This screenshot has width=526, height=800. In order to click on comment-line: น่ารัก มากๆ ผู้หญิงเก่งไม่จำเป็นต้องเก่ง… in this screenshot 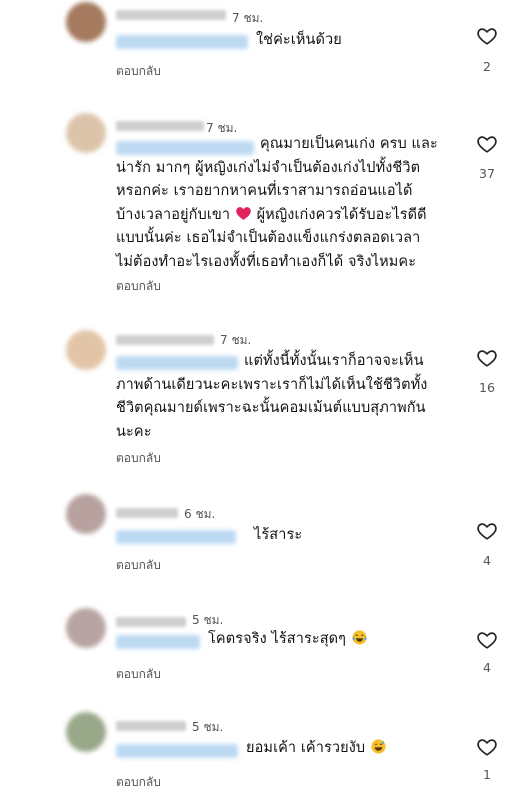, I will do `click(268, 167)`.